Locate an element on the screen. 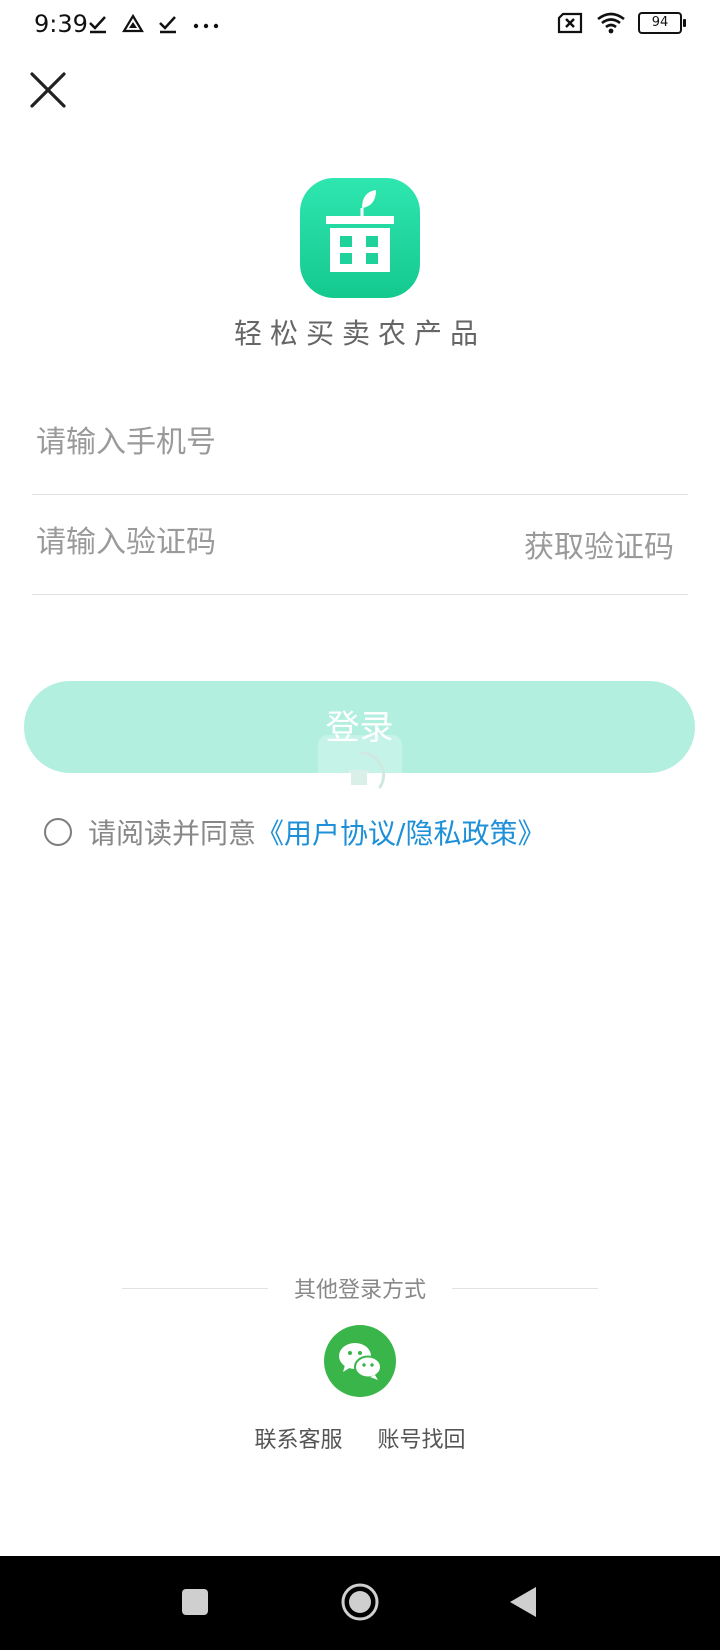  loading-indicator is located at coordinates (360, 777).